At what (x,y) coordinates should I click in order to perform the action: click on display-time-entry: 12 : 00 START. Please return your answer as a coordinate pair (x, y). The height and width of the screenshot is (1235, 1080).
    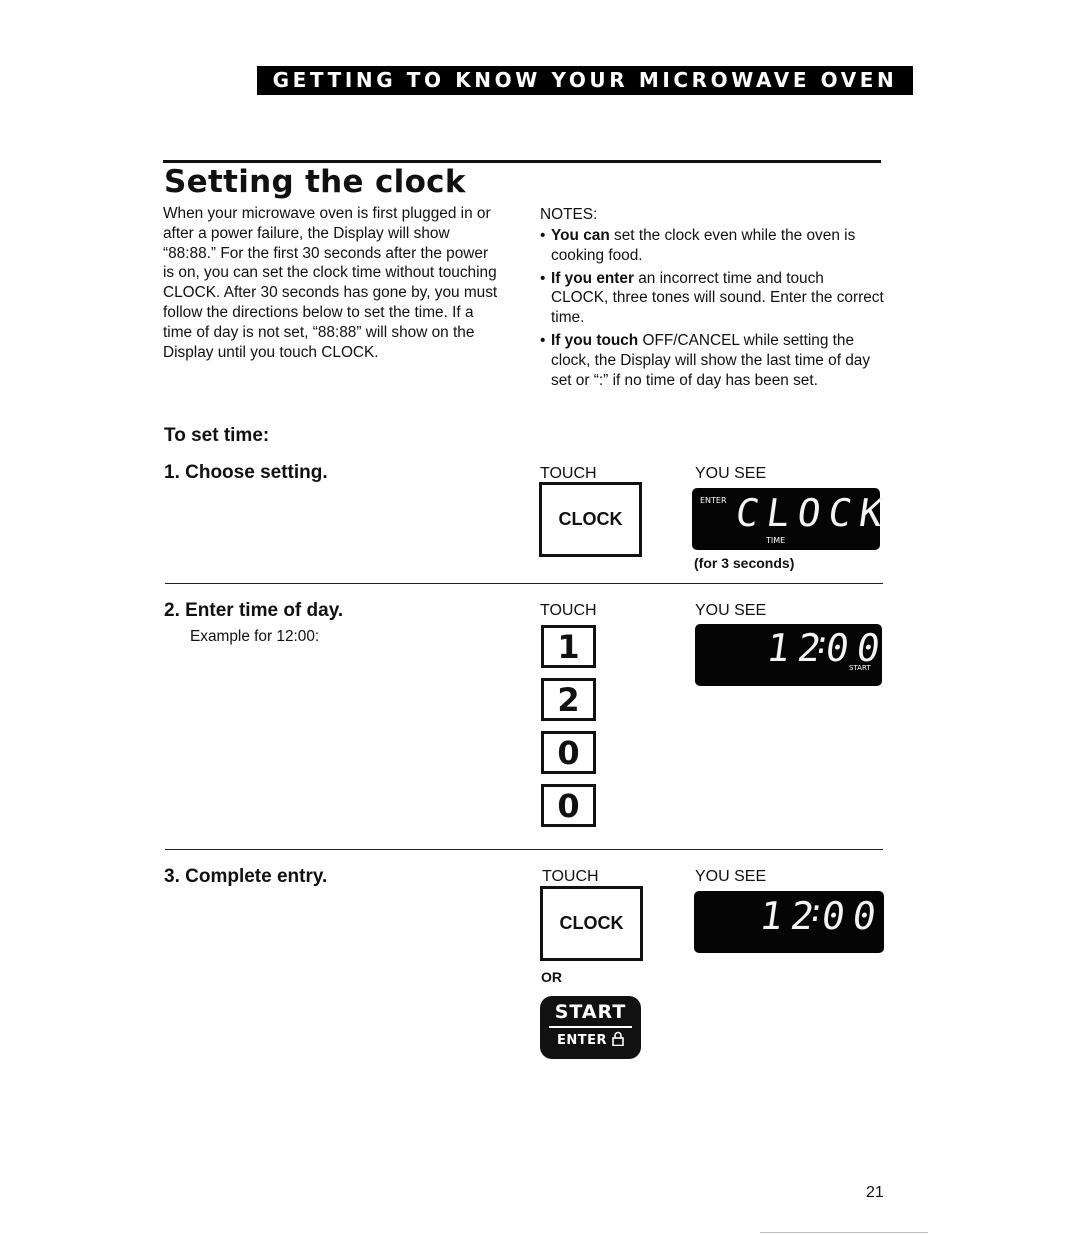
    Looking at the image, I should click on (793, 655).